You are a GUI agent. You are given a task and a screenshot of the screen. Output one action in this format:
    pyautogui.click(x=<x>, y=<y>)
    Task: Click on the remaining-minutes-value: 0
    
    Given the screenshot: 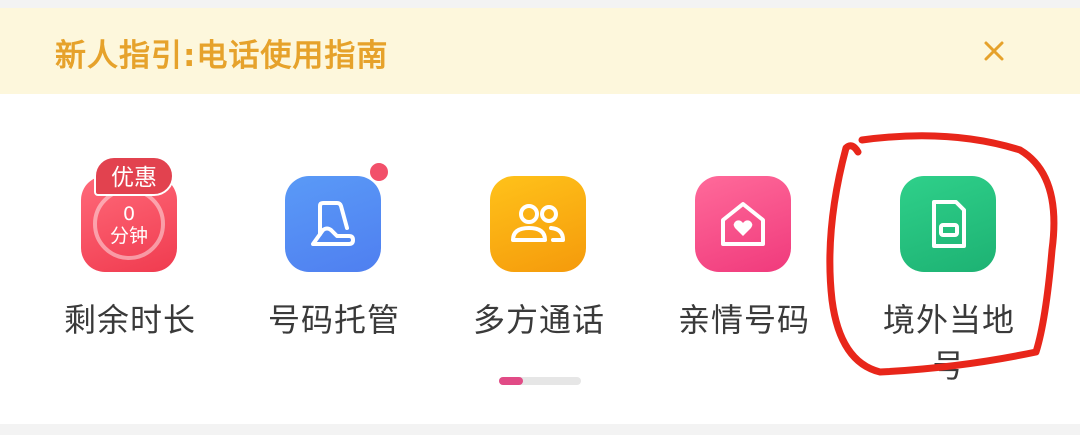 What is the action you would take?
    pyautogui.click(x=129, y=214)
    